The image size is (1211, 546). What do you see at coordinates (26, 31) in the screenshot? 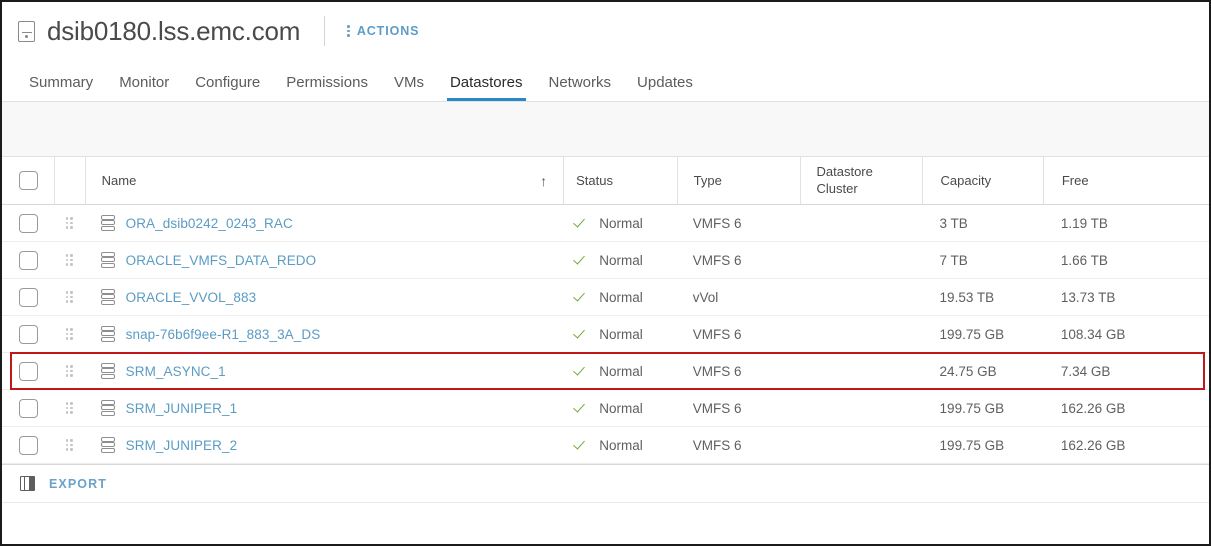
I see `host-icon` at bounding box center [26, 31].